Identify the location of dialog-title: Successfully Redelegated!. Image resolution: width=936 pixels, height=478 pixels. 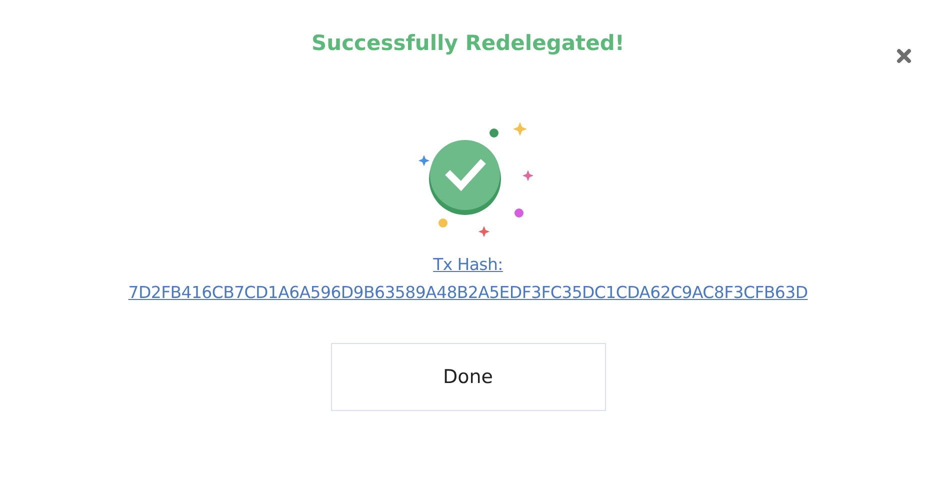
(468, 43).